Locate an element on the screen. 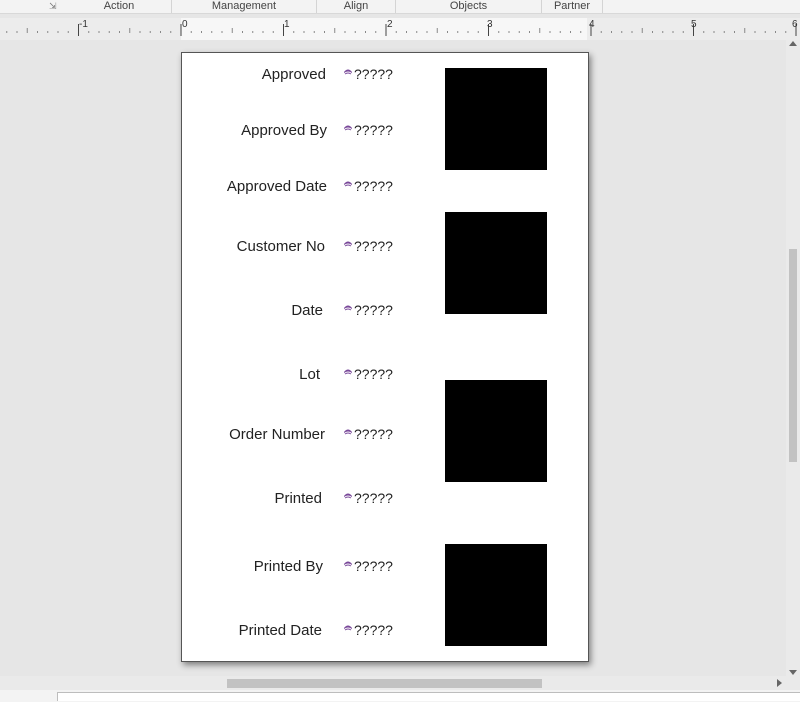 The width and height of the screenshot is (800, 702). ruler-number: 0 is located at coordinates (185, 24).